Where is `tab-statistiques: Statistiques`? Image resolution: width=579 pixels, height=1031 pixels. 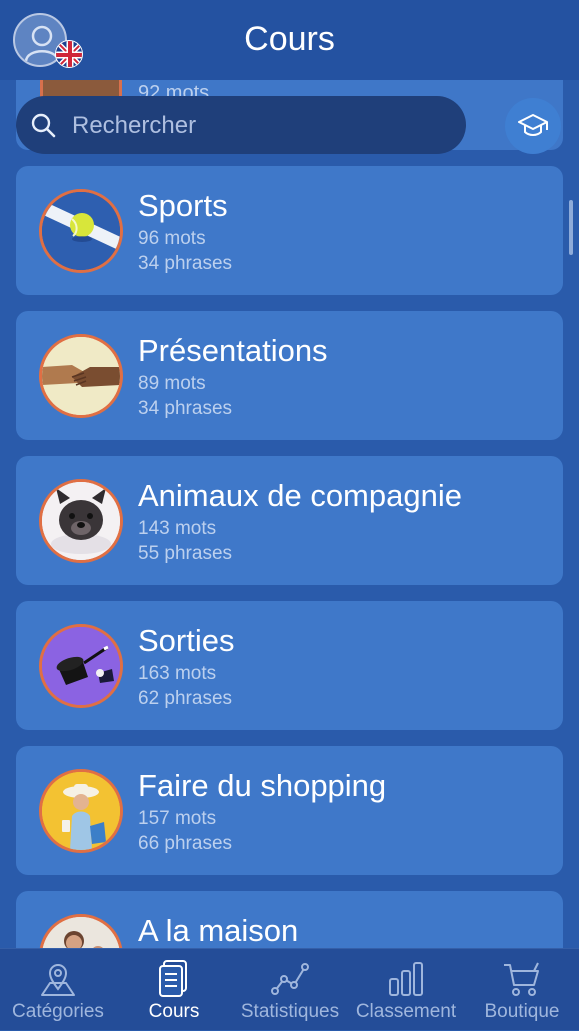 tab-statistiques: Statistiques is located at coordinates (290, 990).